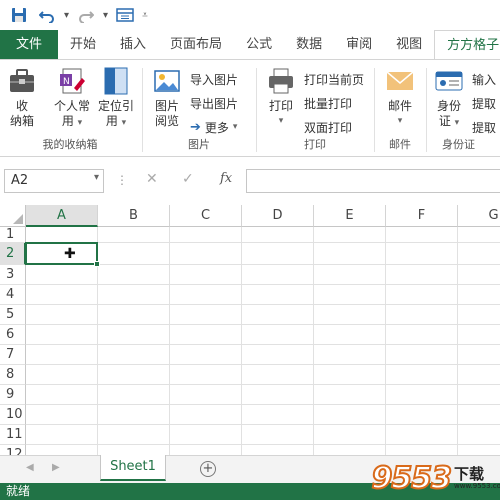  Describe the element at coordinates (152, 179) in the screenshot. I see `cancel-icon: ✕` at that location.